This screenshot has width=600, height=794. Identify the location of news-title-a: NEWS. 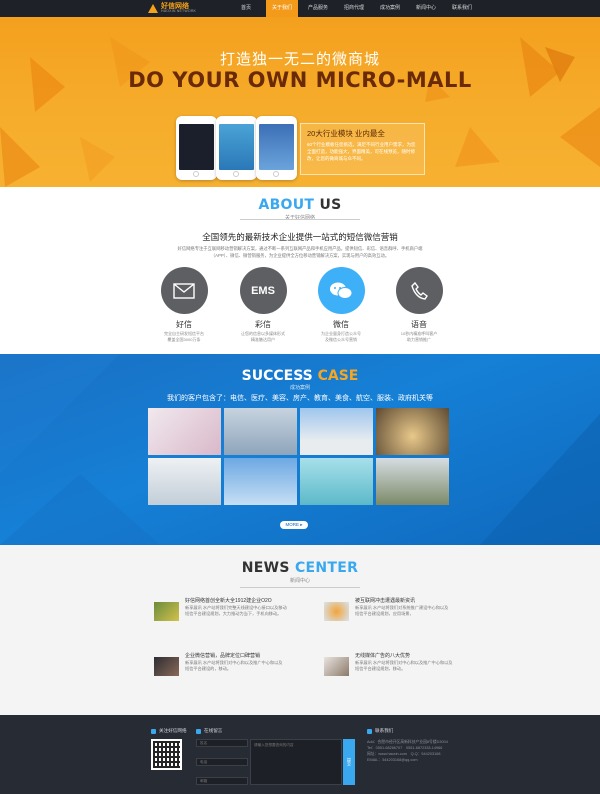
(265, 568).